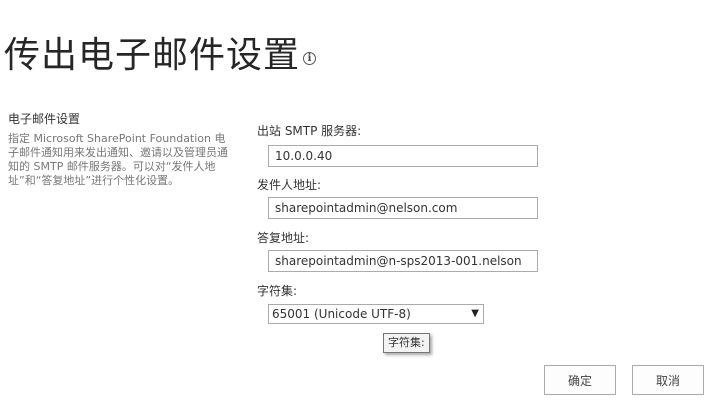  I want to click on cancel-button: 取消, so click(668, 380).